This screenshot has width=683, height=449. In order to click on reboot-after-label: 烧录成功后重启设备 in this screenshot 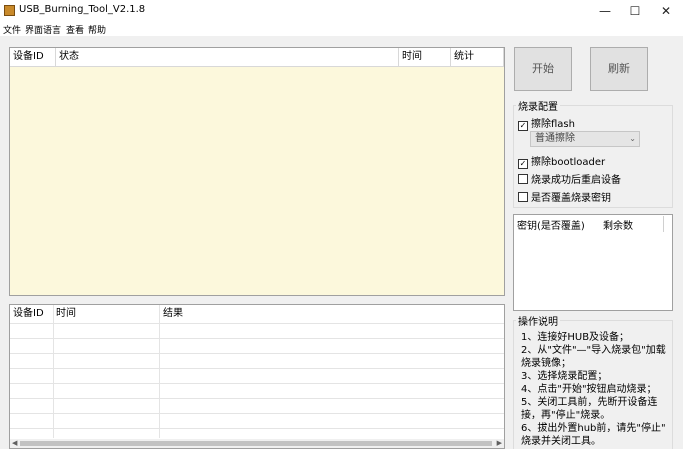, I will do `click(576, 180)`.